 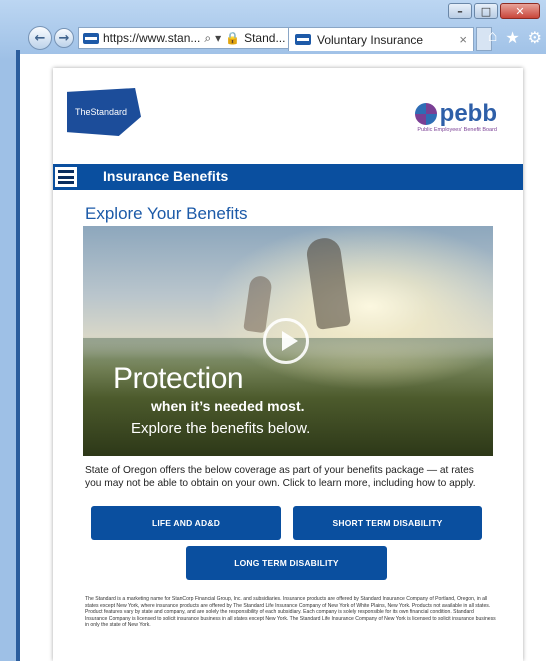 I want to click on the-standard-logo-text: TheStandard, so click(x=101, y=112).